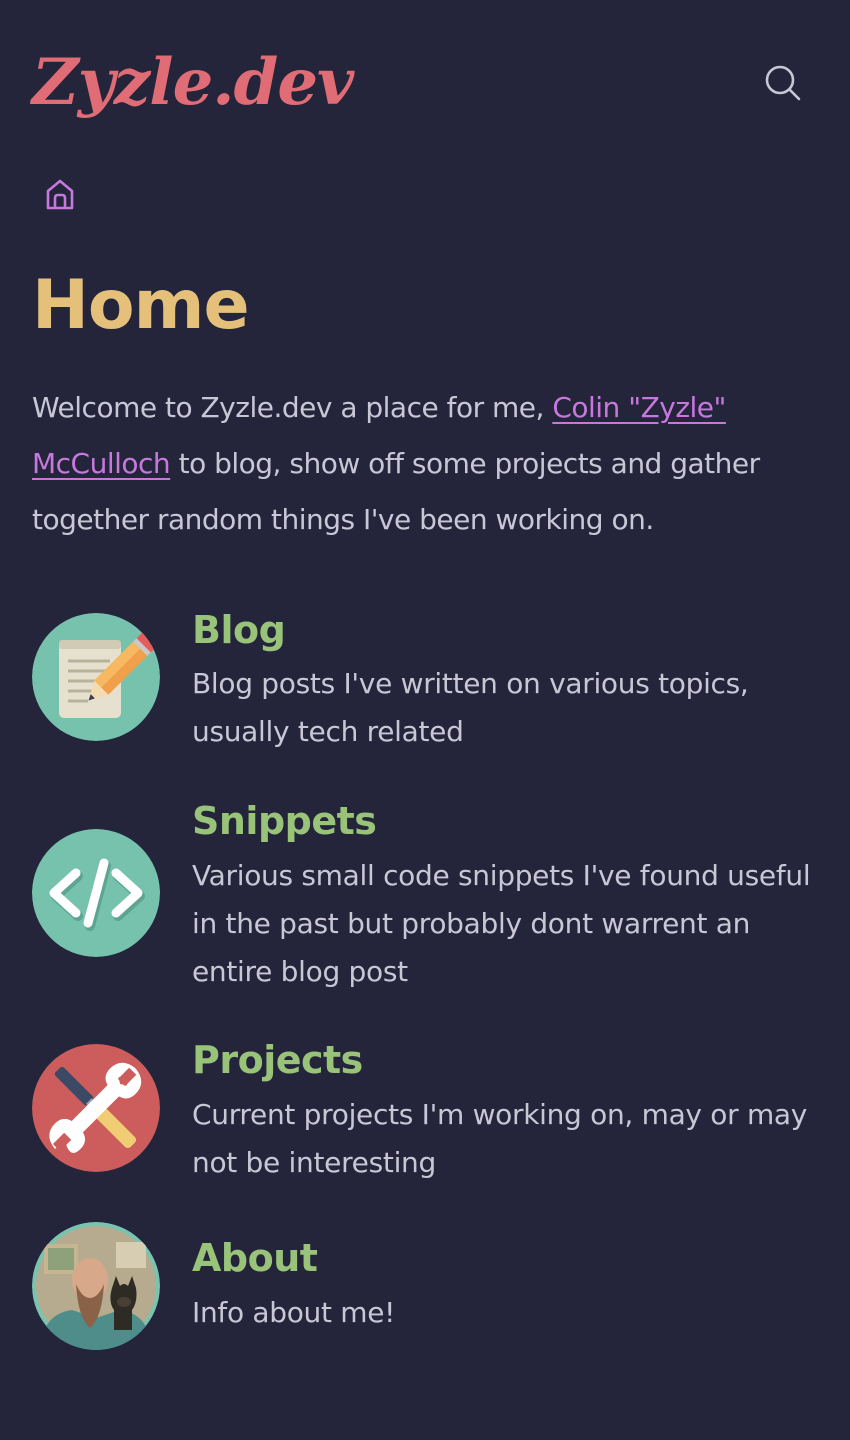  Describe the element at coordinates (96, 677) in the screenshot. I see `notepad-pencil-icon` at that location.